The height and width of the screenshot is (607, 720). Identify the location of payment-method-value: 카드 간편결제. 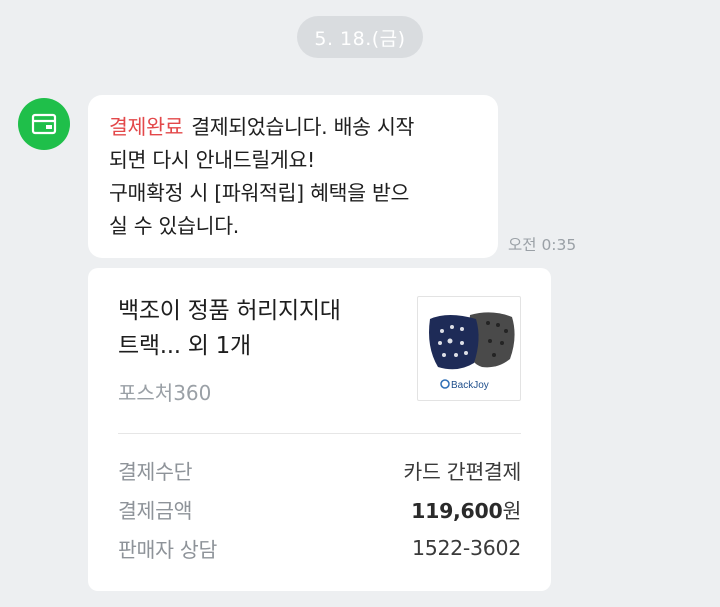
(462, 472).